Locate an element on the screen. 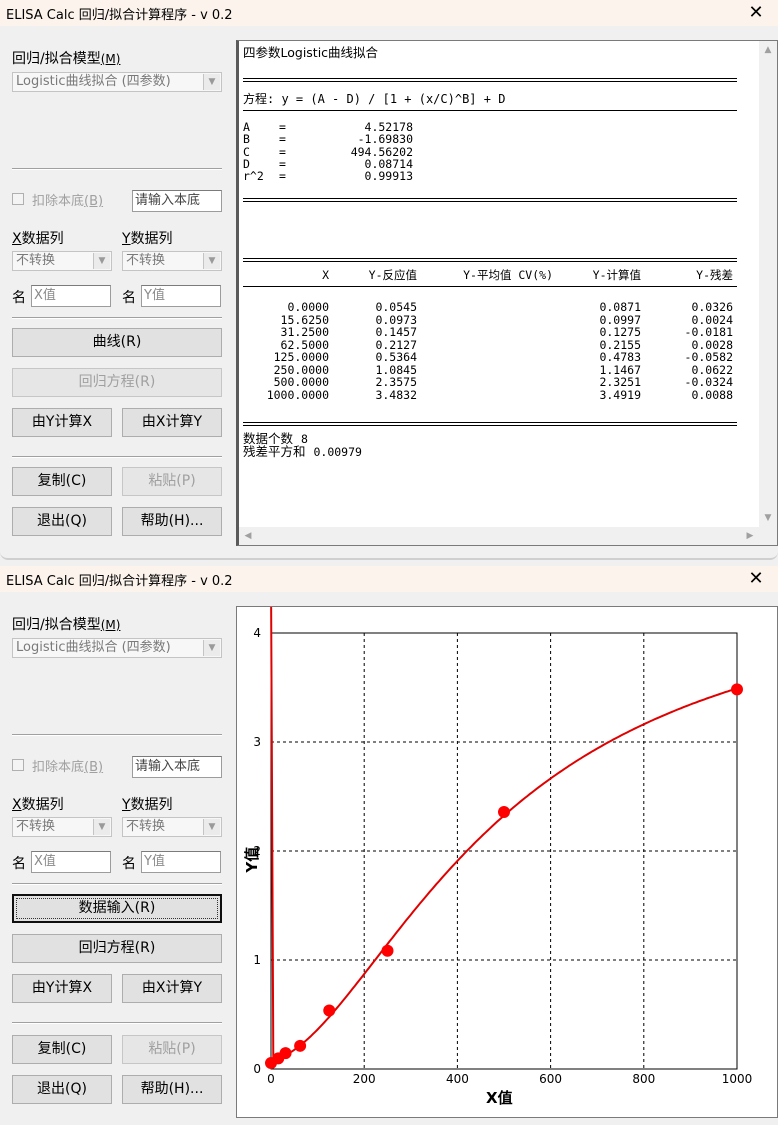 This screenshot has height=1125, width=778. x-tick-label: 800 is located at coordinates (643, 1079).